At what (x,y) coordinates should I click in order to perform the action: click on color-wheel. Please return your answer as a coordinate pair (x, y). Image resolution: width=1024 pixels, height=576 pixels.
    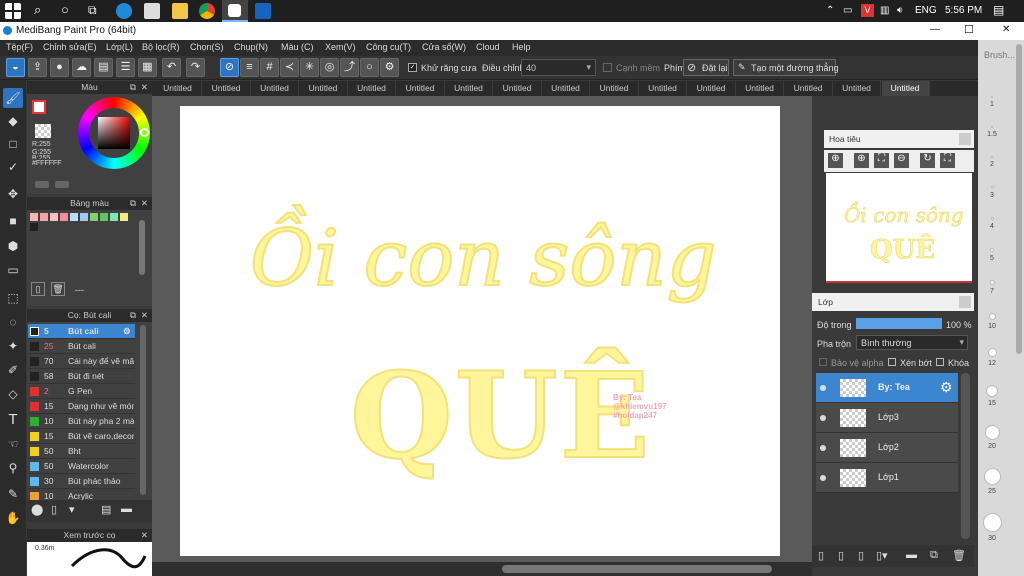
    Looking at the image, I should click on (114, 133).